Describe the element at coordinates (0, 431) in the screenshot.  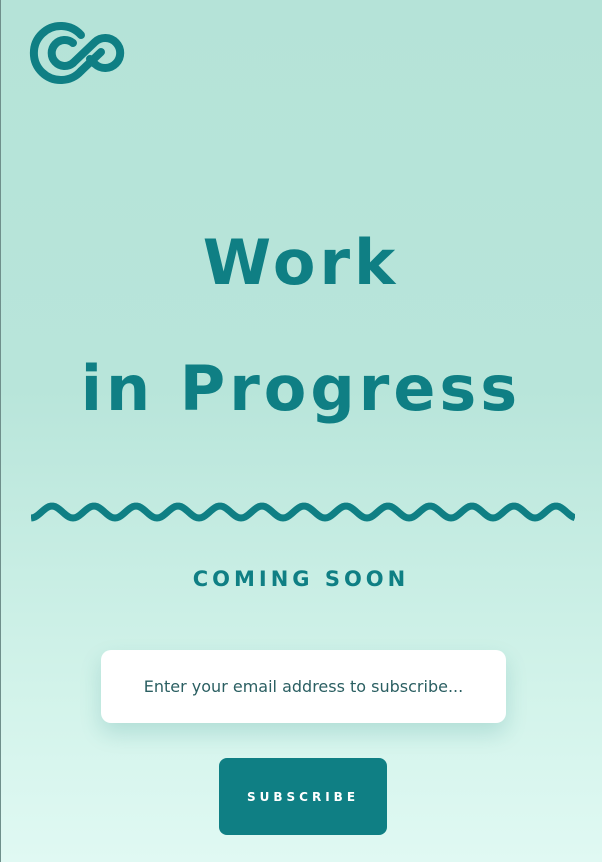
I see `page-left-border` at that location.